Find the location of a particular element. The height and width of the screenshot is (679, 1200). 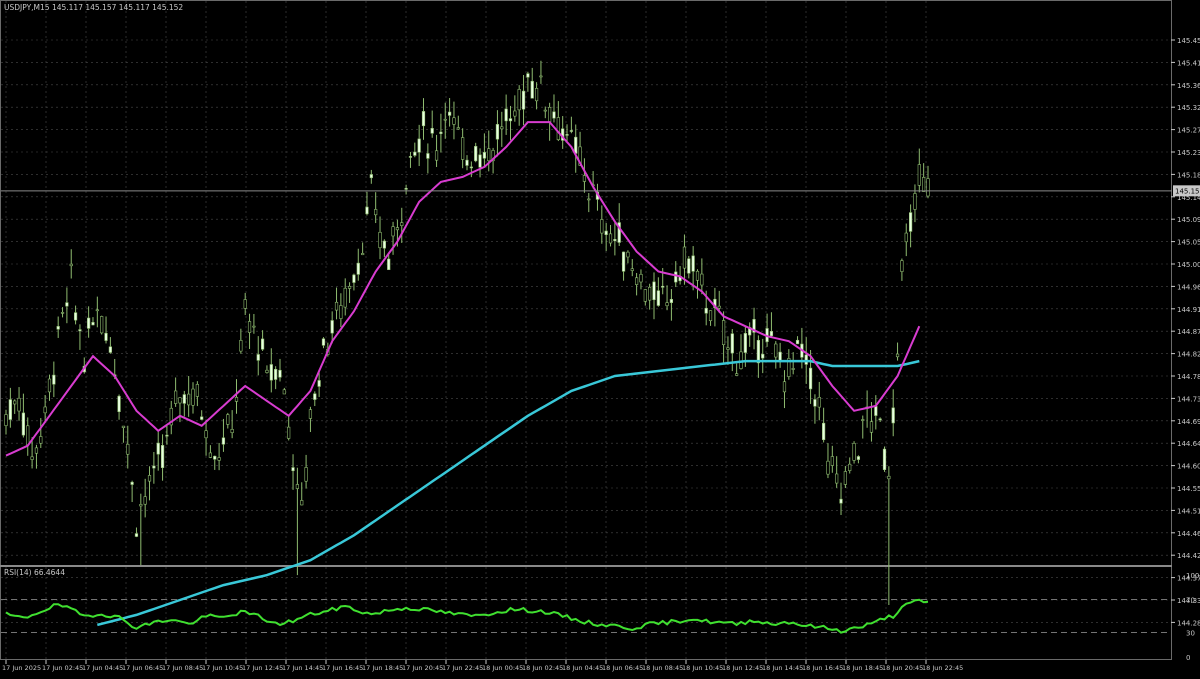

rsi-axis-label: 0 is located at coordinates (1188, 658).